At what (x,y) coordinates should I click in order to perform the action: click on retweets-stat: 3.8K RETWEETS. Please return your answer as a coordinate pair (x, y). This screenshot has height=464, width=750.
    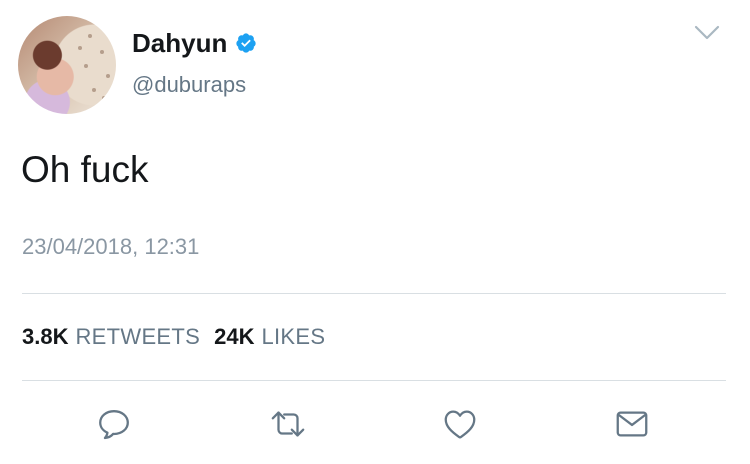
    Looking at the image, I should click on (111, 337).